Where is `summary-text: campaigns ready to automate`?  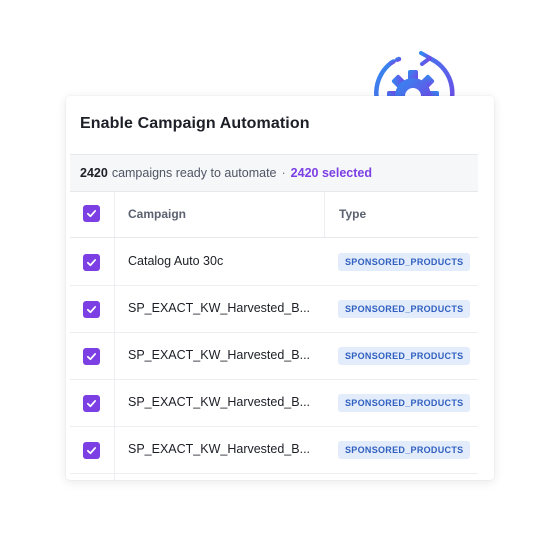
summary-text: campaigns ready to automate is located at coordinates (194, 173).